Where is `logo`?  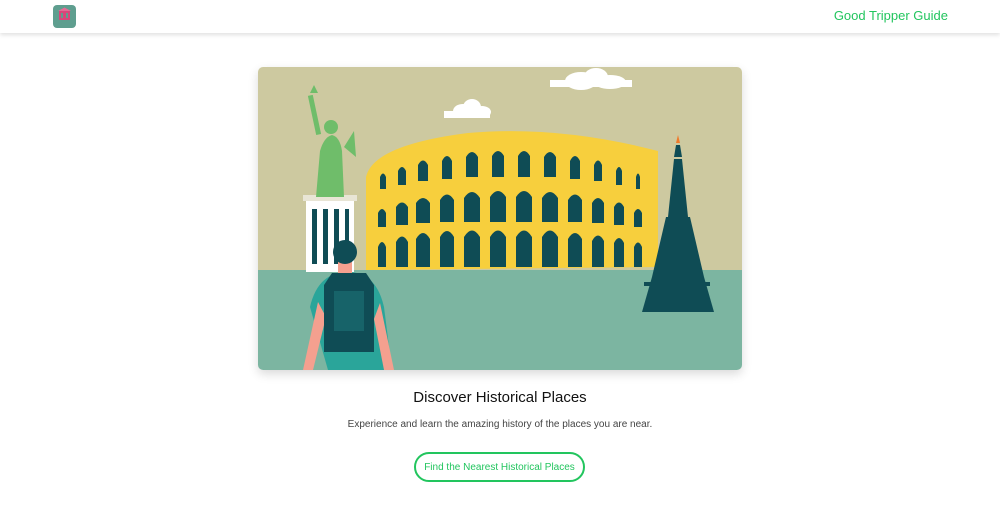 logo is located at coordinates (64, 16).